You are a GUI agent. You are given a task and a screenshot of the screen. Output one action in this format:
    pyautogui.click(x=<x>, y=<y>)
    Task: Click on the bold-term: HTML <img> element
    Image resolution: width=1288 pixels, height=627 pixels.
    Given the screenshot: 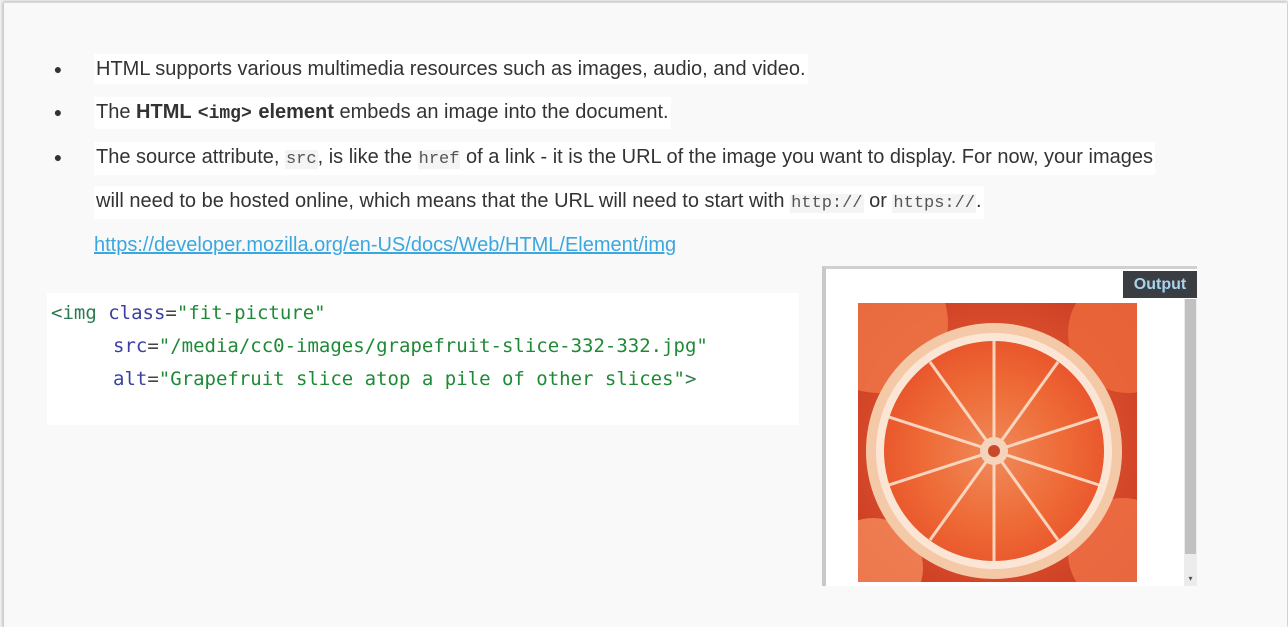 What is the action you would take?
    pyautogui.click(x=235, y=112)
    